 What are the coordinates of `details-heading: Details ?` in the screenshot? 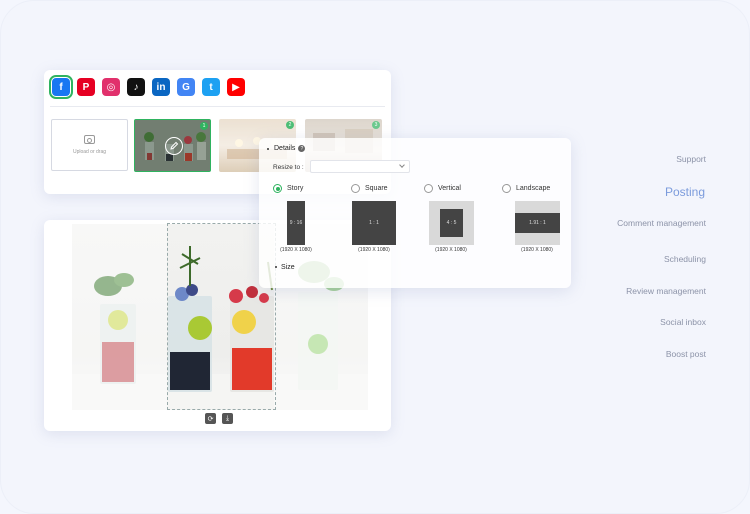 It's located at (286, 148).